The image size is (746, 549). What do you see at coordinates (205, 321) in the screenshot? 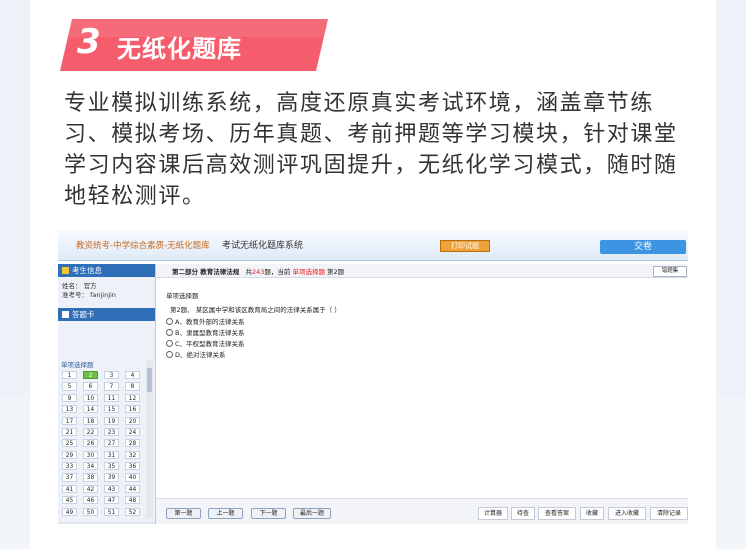
I see `option-a: A、教育外部的法律关系` at bounding box center [205, 321].